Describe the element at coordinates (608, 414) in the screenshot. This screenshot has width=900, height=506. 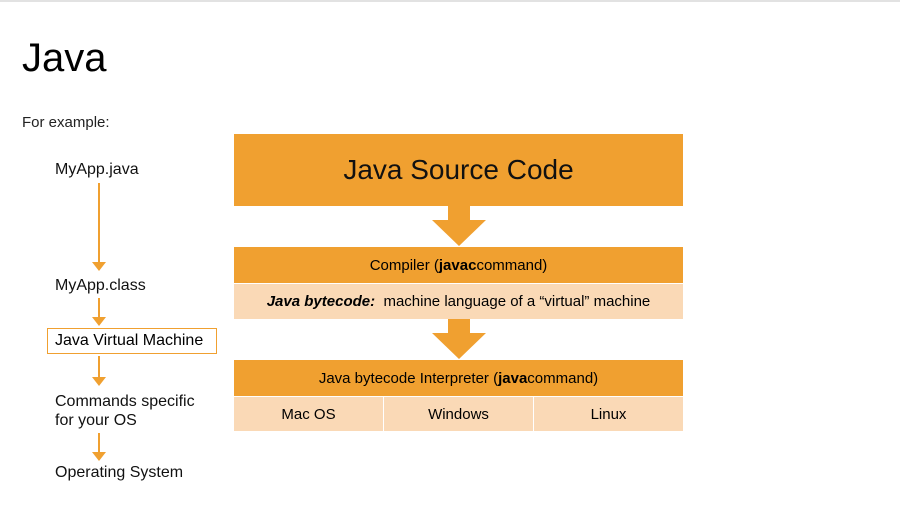
I see `platform-linux: Linux` at that location.